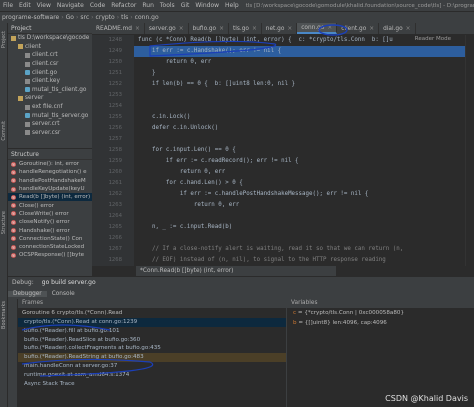 This screenshot has height=407, width=474. I want to click on line-number: 1259, so click(115, 161).